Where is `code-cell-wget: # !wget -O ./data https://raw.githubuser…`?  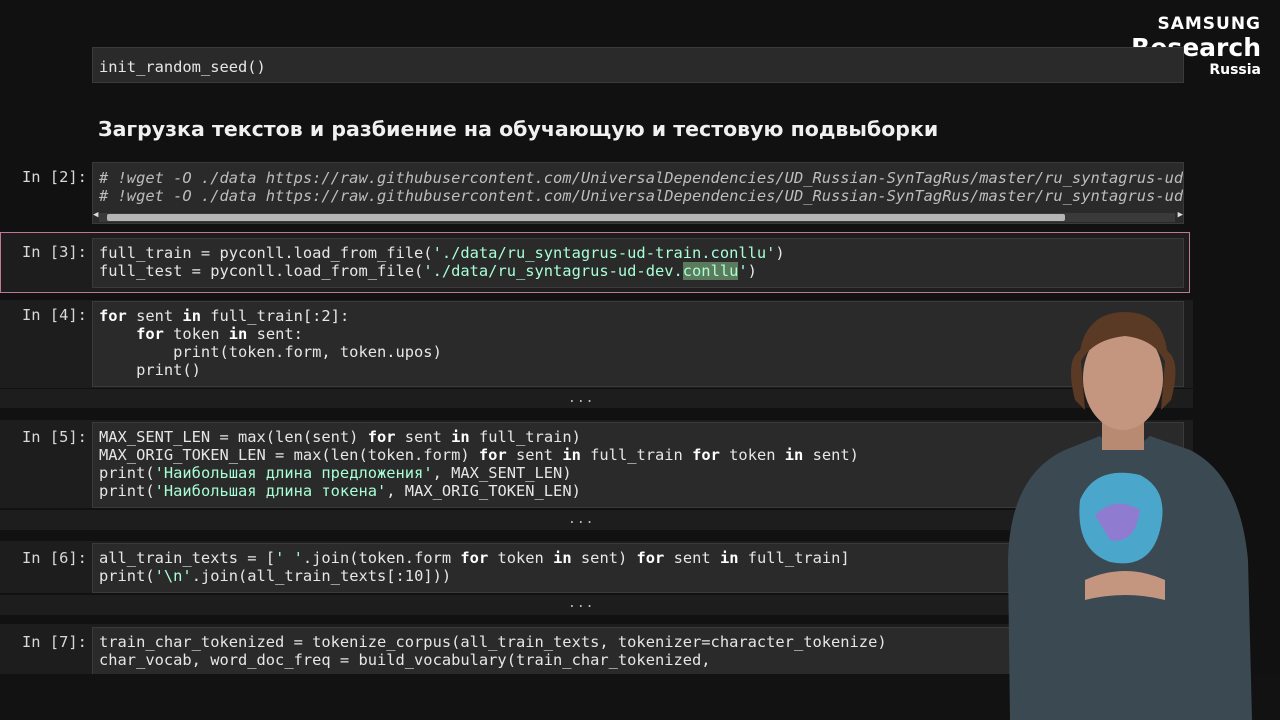 code-cell-wget: # !wget -O ./data https://raw.githubuser… is located at coordinates (638, 193).